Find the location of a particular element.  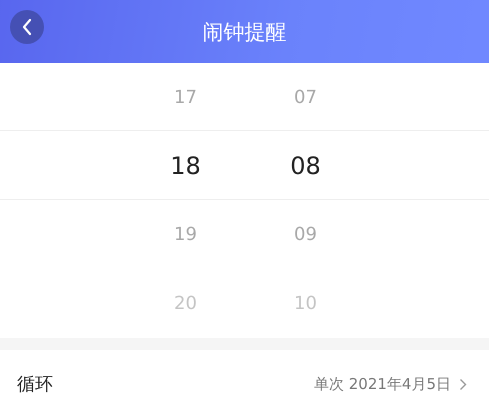

setting-value: 单次 2021年4月5日 is located at coordinates (382, 384).